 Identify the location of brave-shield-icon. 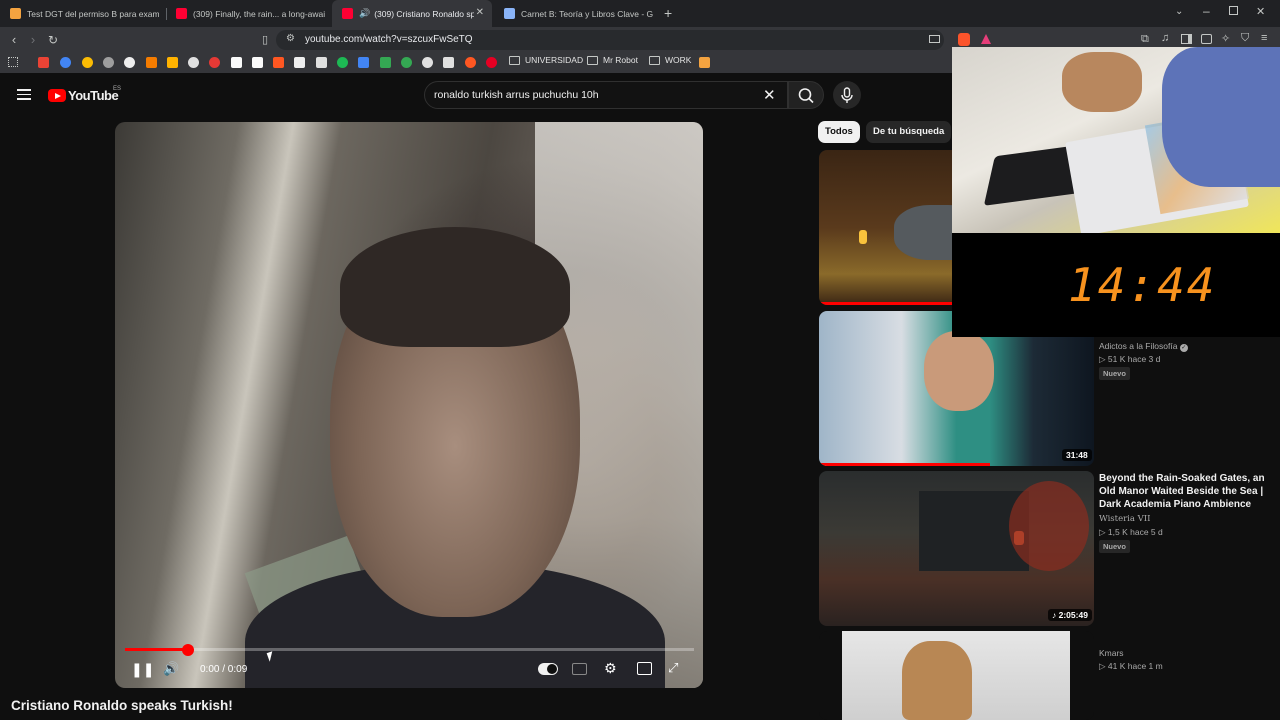
(964, 39).